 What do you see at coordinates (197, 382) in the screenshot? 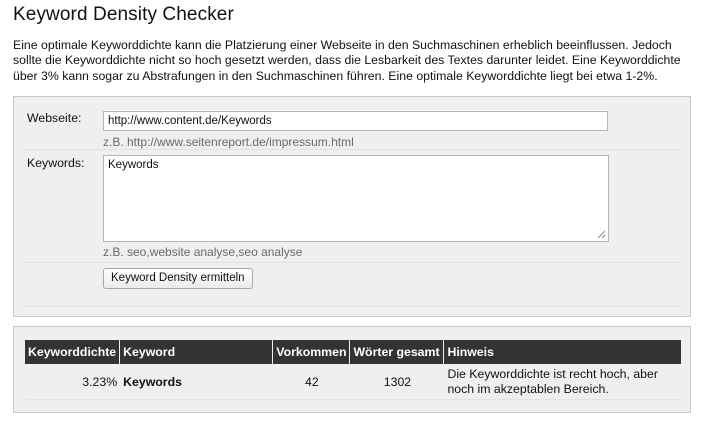
I see `cell-keyword: Keywords` at bounding box center [197, 382].